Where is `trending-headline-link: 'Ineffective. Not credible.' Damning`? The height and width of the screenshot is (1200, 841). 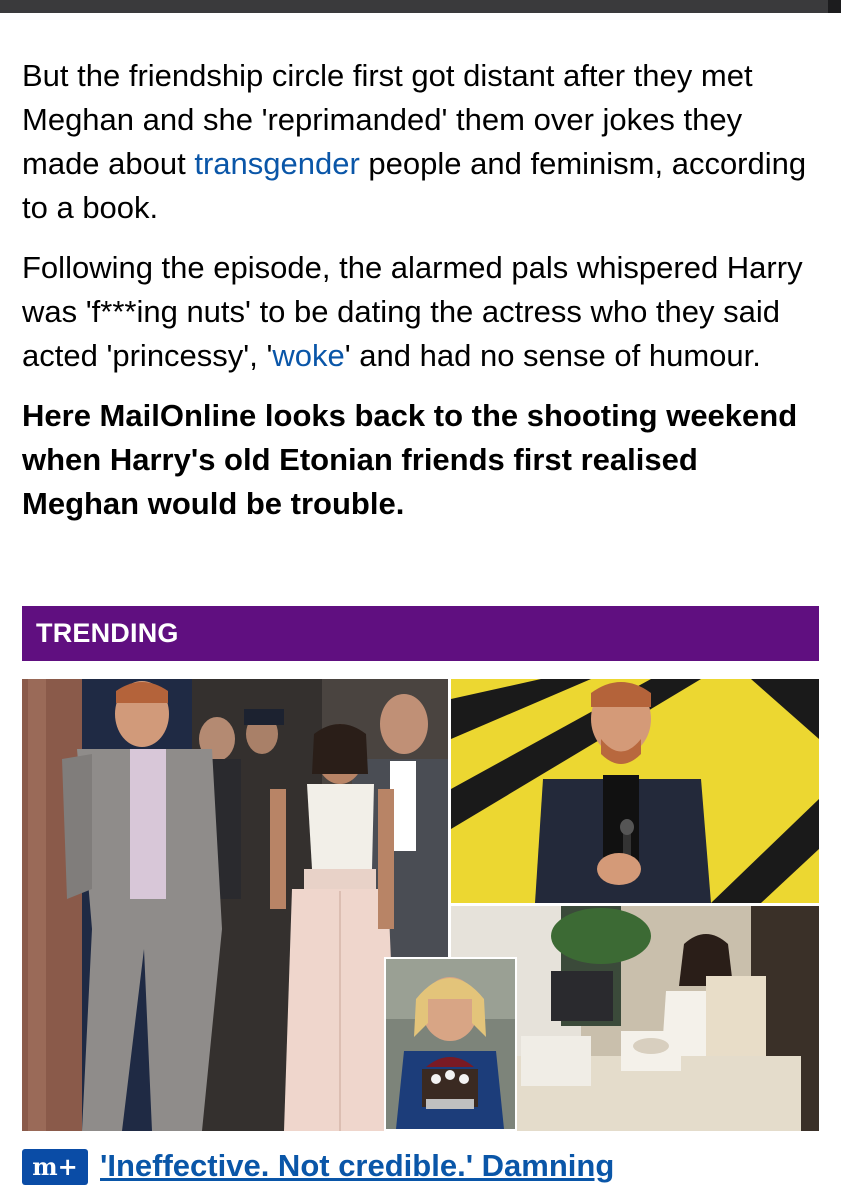
trending-headline-link: 'Ineffective. Not credible.' Damning is located at coordinates (357, 1166).